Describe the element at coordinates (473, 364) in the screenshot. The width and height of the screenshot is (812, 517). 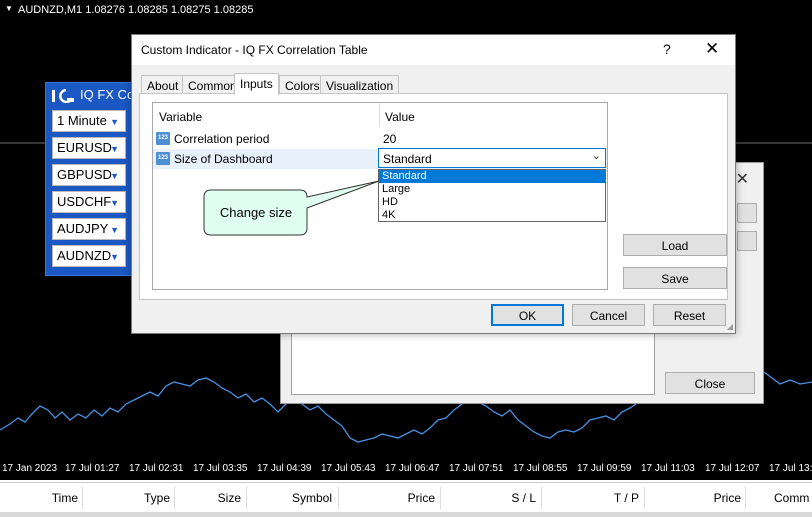
I see `background-list-box` at that location.